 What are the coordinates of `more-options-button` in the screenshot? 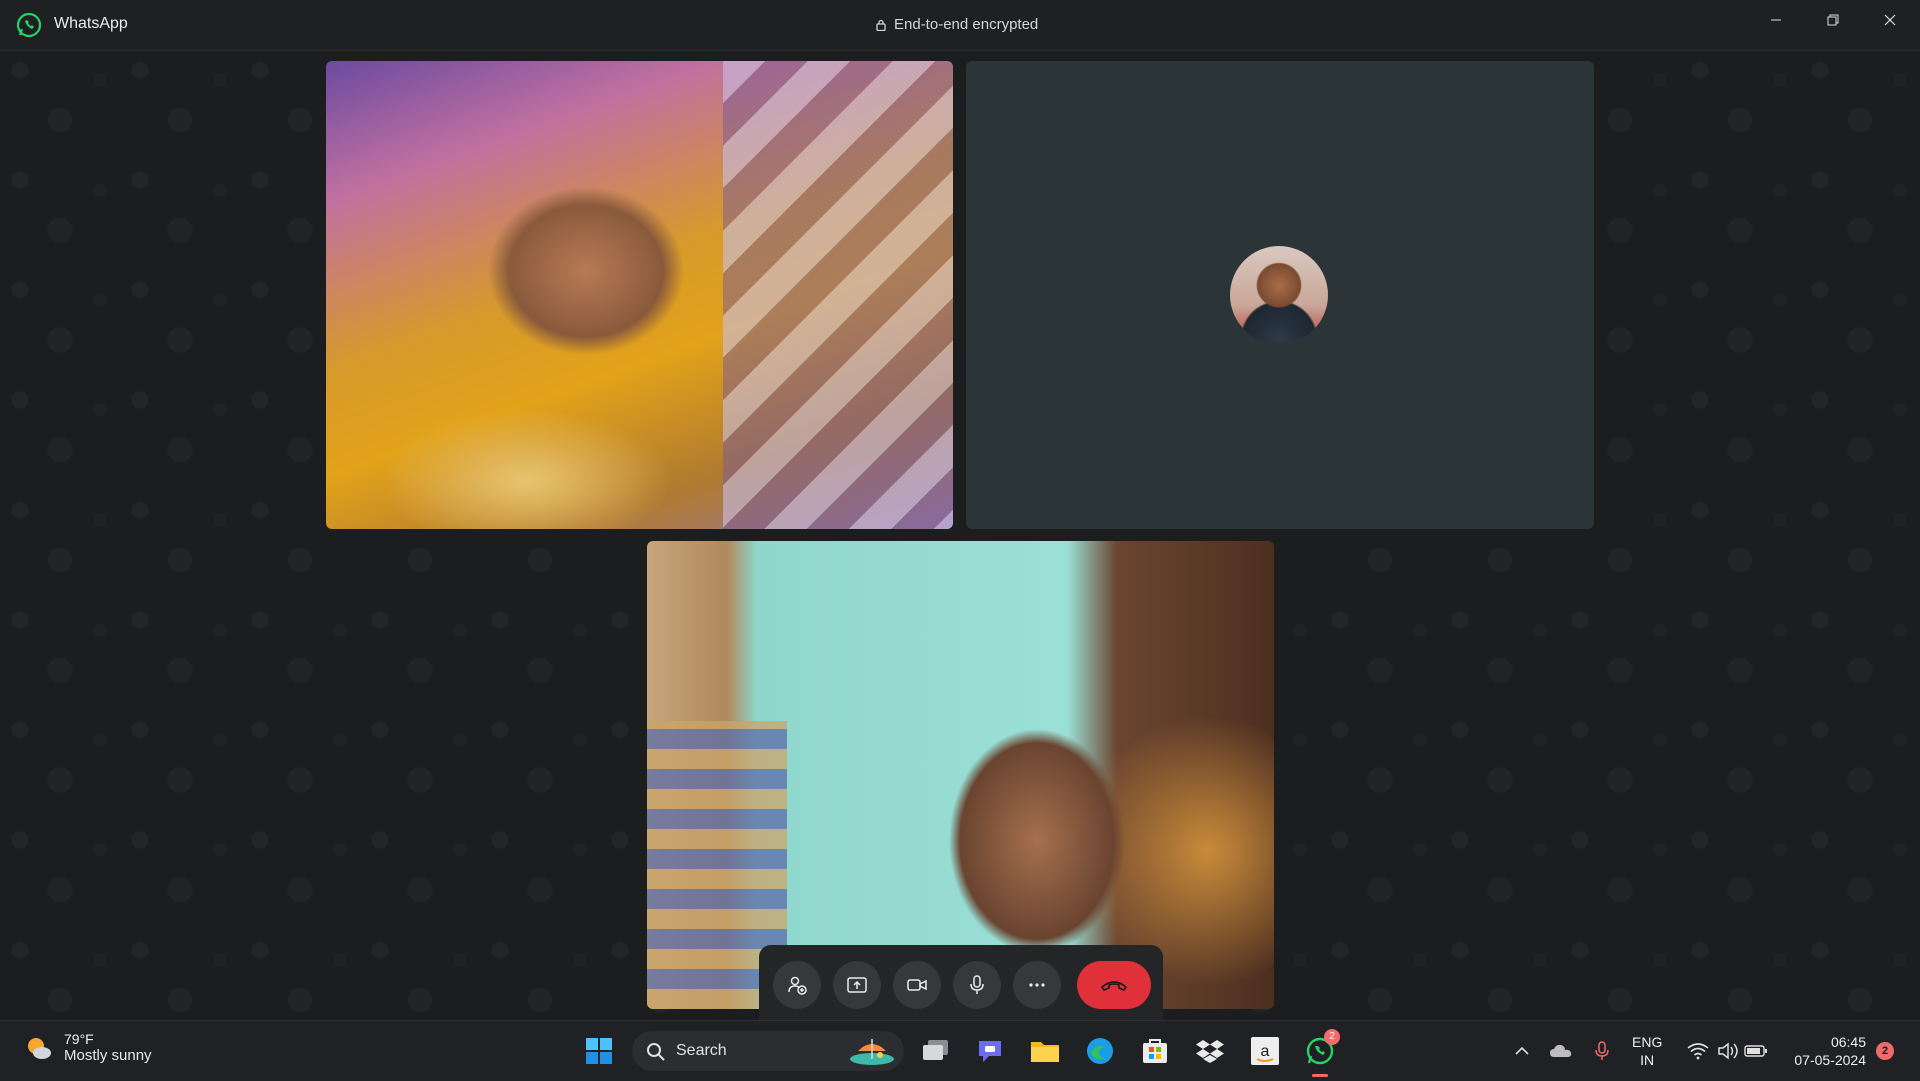 It's located at (1037, 985).